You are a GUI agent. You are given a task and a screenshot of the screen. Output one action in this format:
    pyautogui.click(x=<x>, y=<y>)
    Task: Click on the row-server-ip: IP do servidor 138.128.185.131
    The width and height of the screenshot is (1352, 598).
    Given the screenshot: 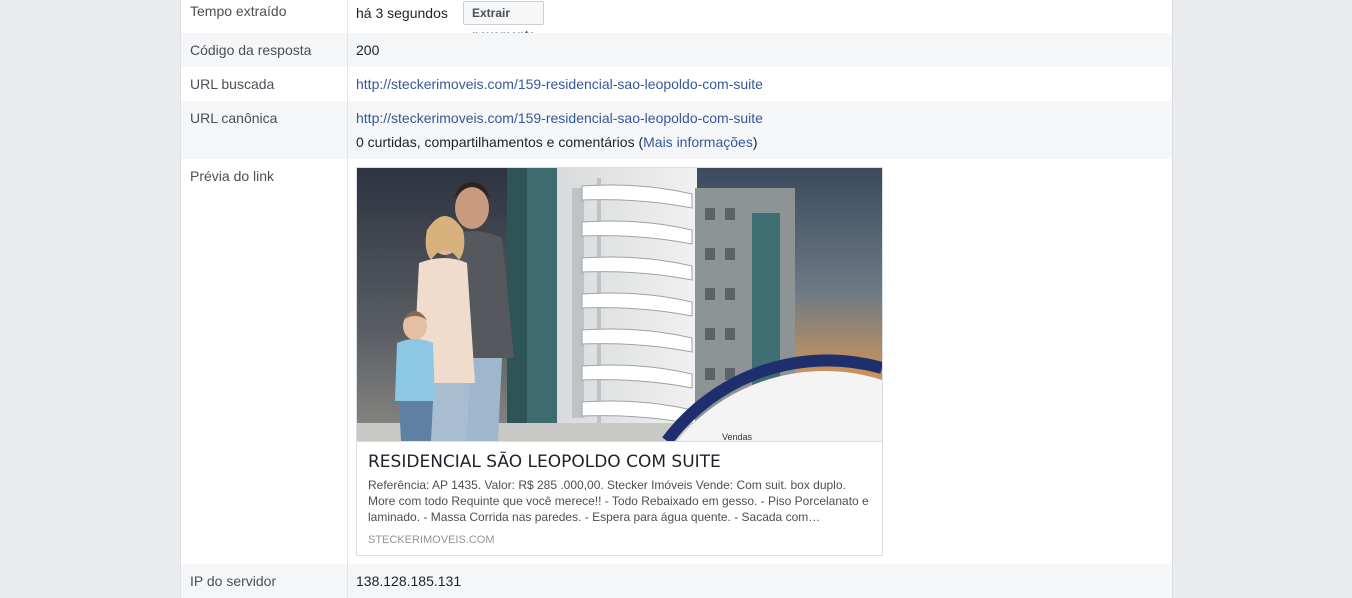 What is the action you would take?
    pyautogui.click(x=676, y=581)
    